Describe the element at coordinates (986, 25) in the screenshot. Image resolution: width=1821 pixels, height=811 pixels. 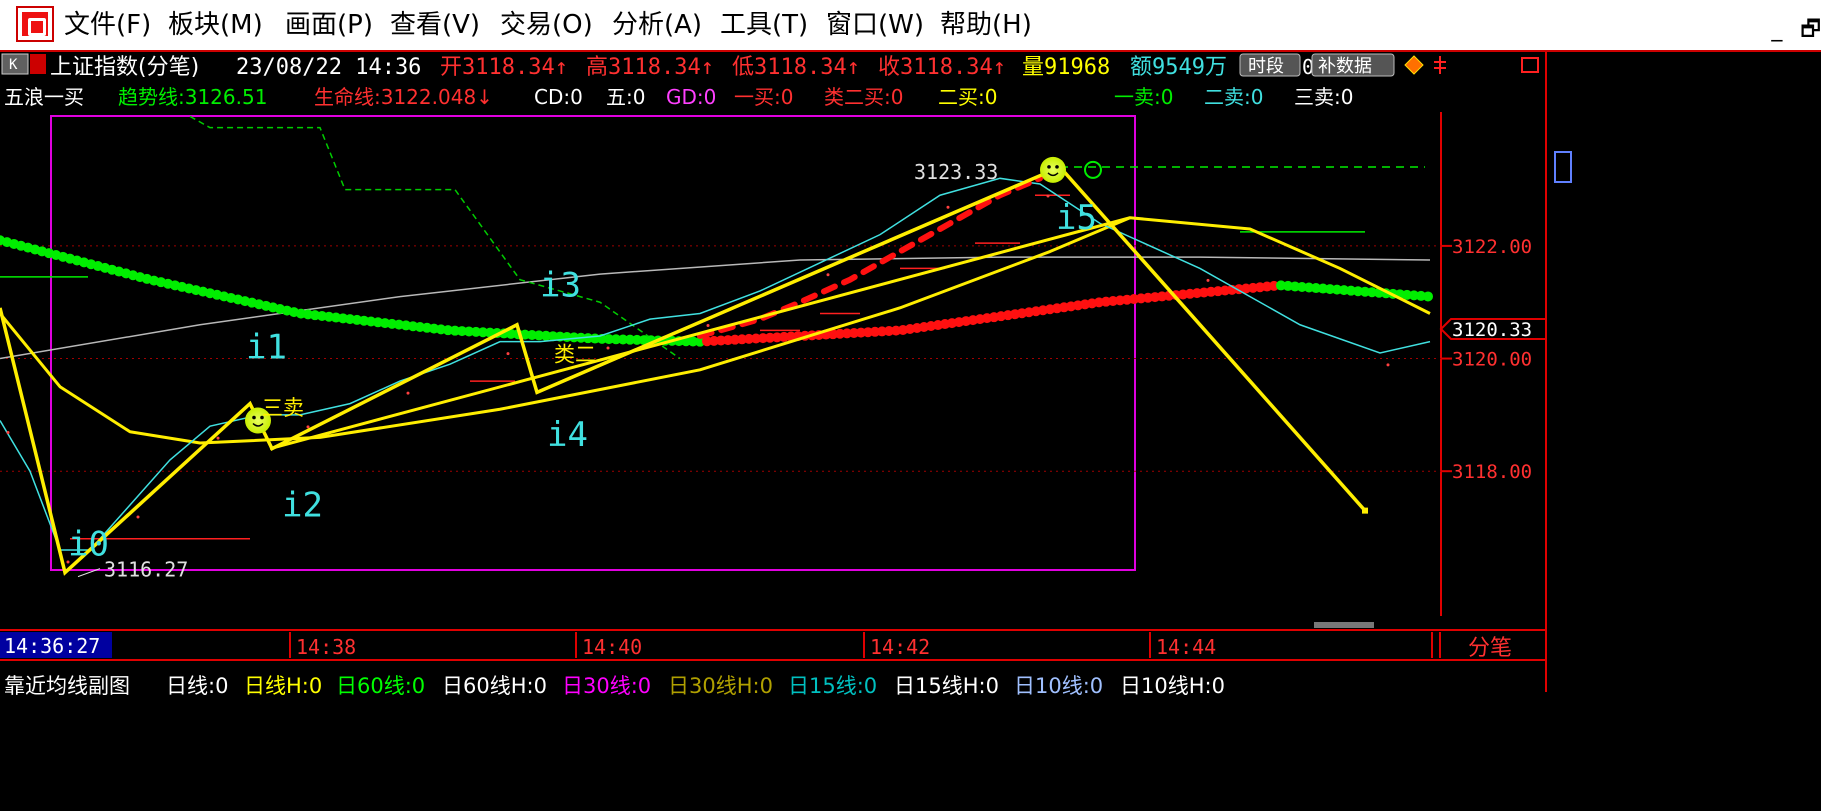
I see `menu-help: 帮助(H)` at that location.